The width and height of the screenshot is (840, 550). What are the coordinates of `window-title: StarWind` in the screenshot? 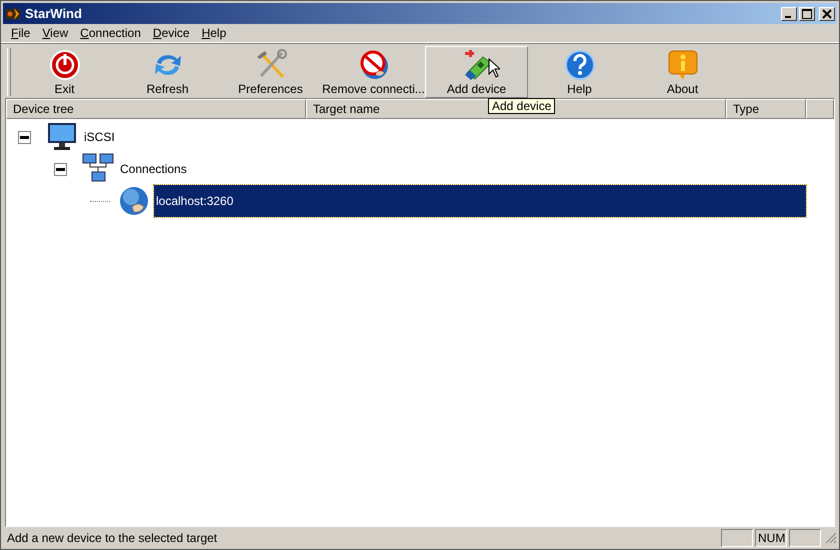 It's located at (54, 13).